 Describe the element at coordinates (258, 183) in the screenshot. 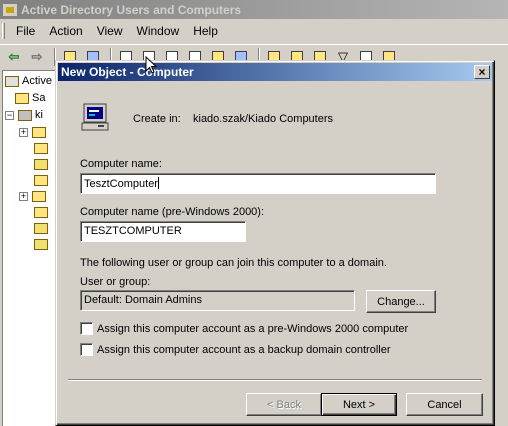

I see `computer-name-input: TesztComputer` at that location.